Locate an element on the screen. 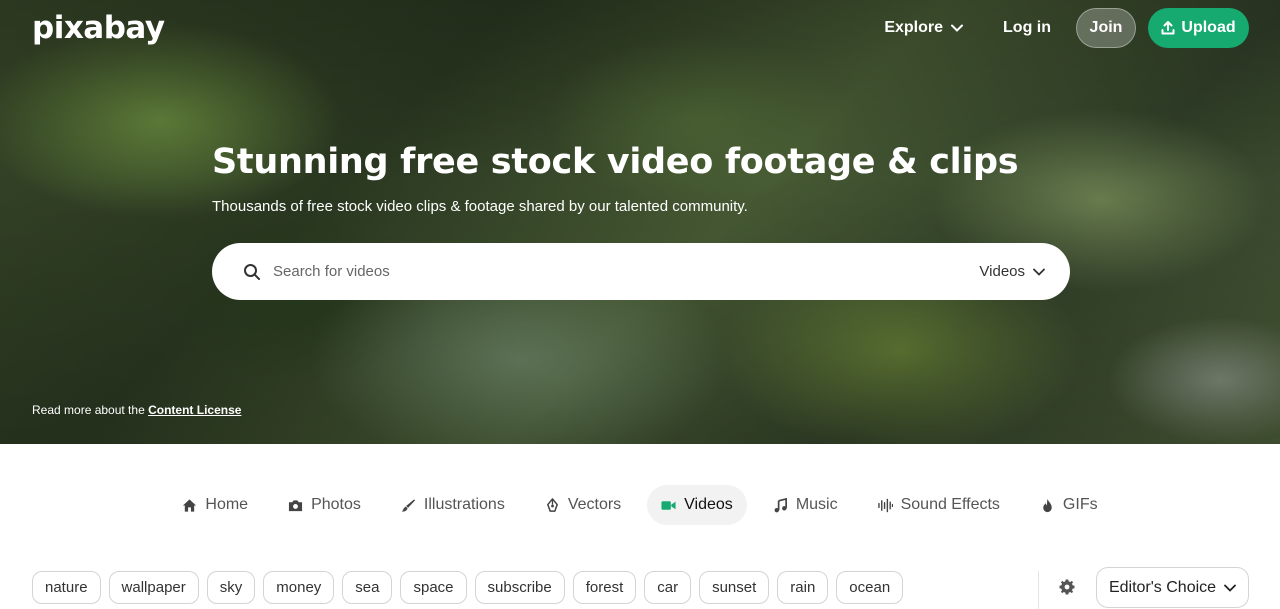 The width and height of the screenshot is (1280, 609). pen-icon is located at coordinates (552, 504).